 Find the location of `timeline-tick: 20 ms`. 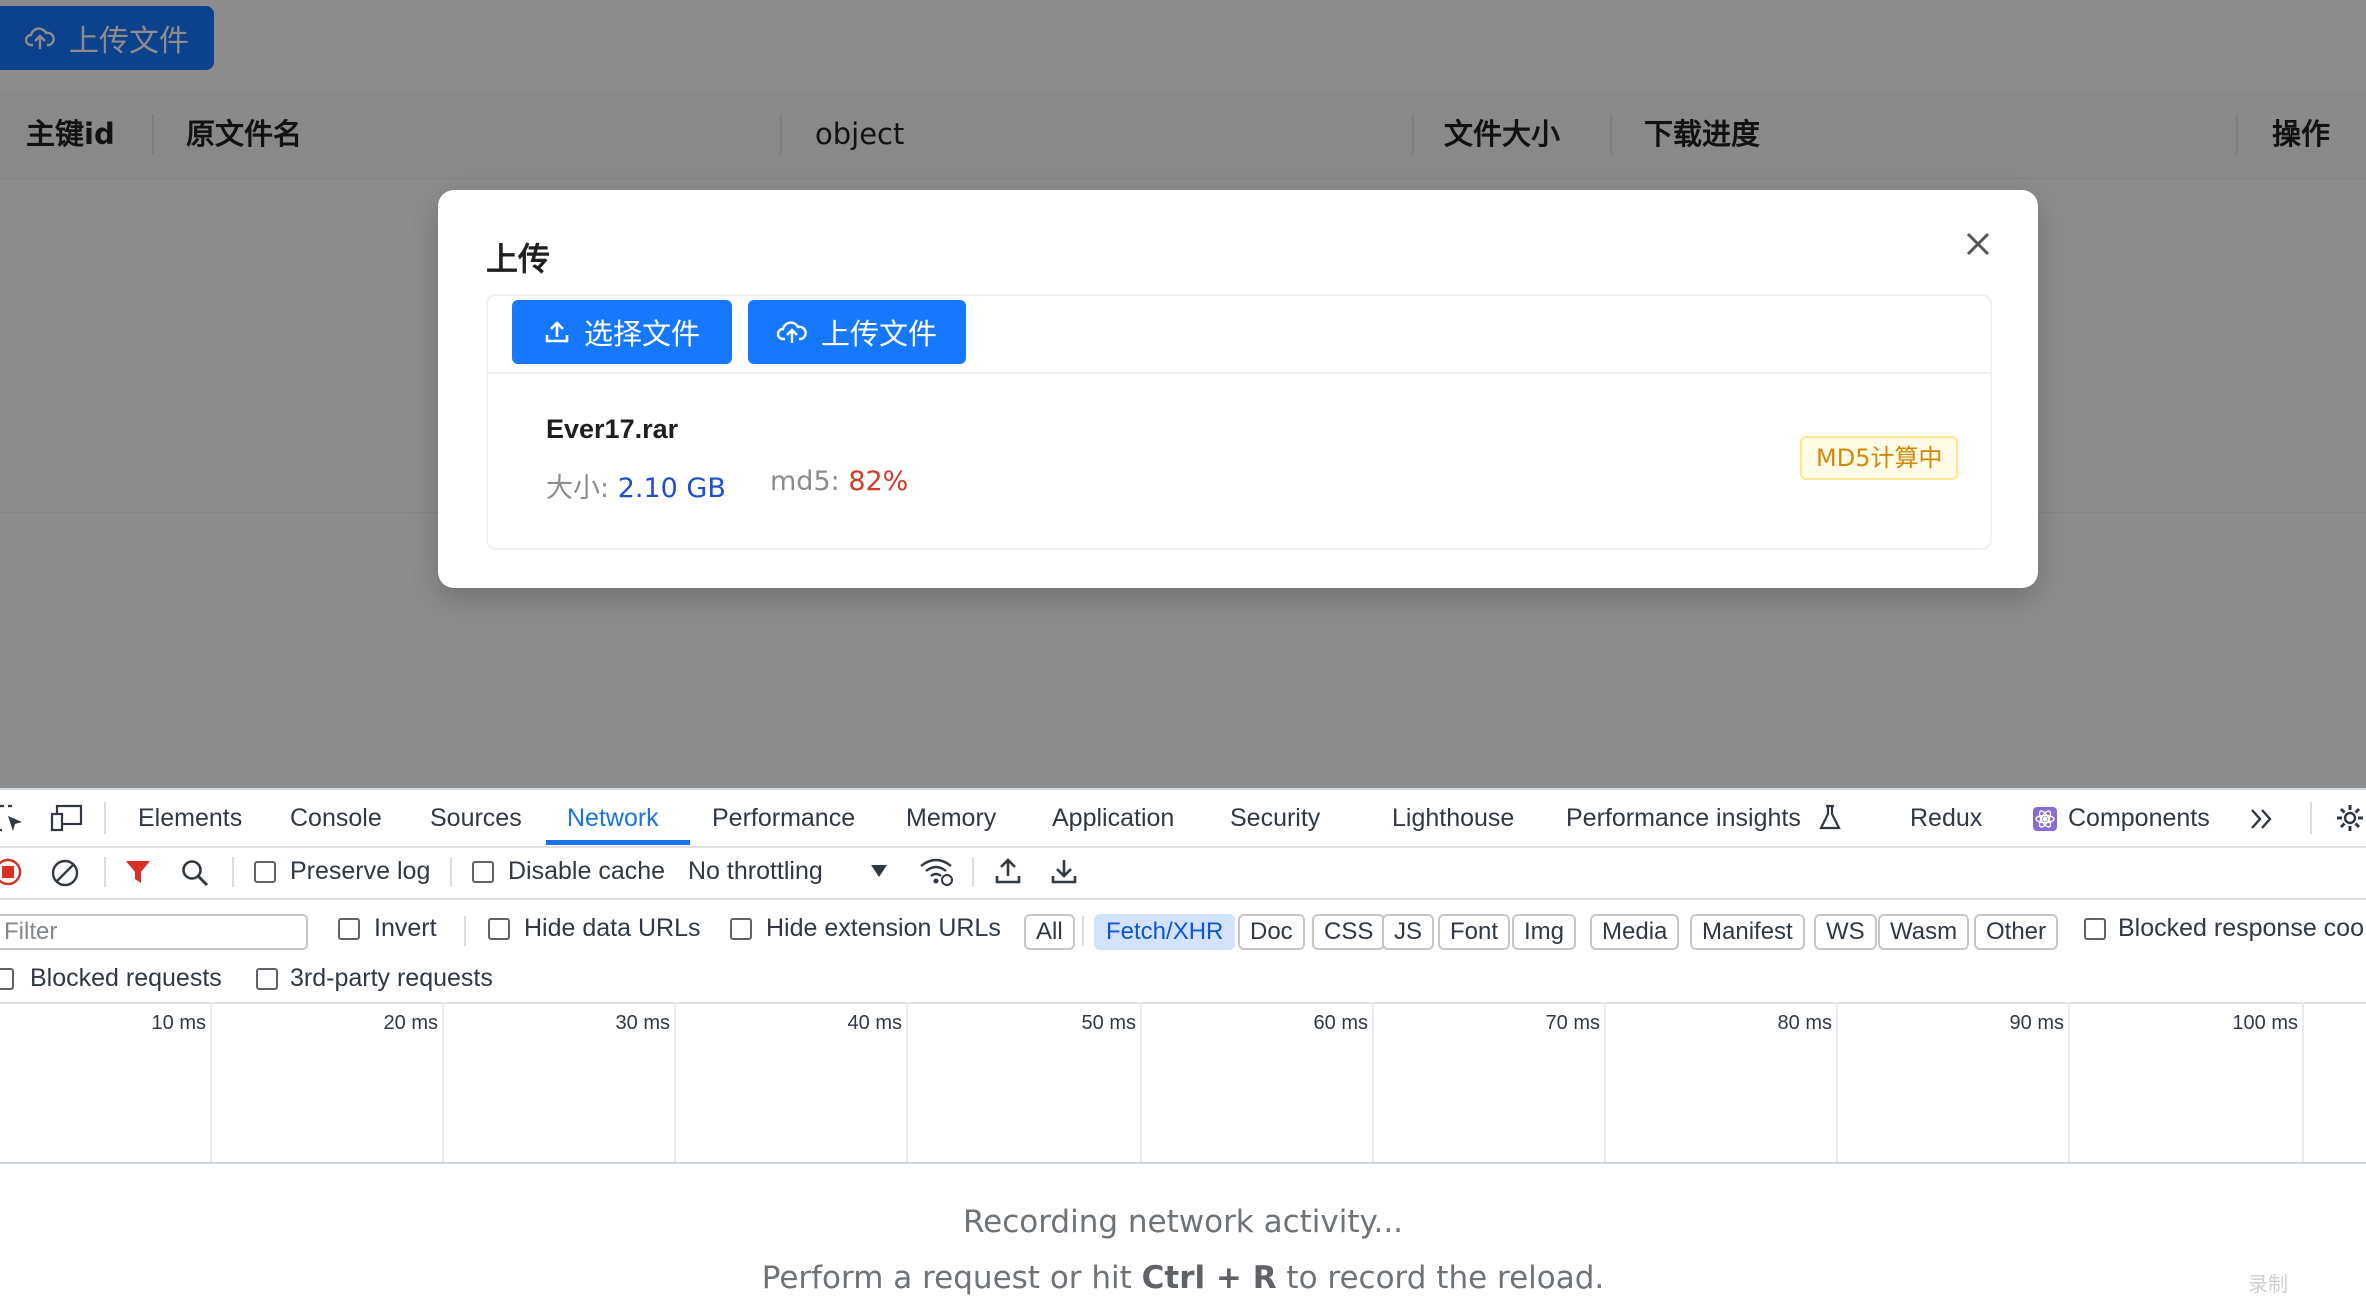

timeline-tick: 20 ms is located at coordinates (410, 1023).